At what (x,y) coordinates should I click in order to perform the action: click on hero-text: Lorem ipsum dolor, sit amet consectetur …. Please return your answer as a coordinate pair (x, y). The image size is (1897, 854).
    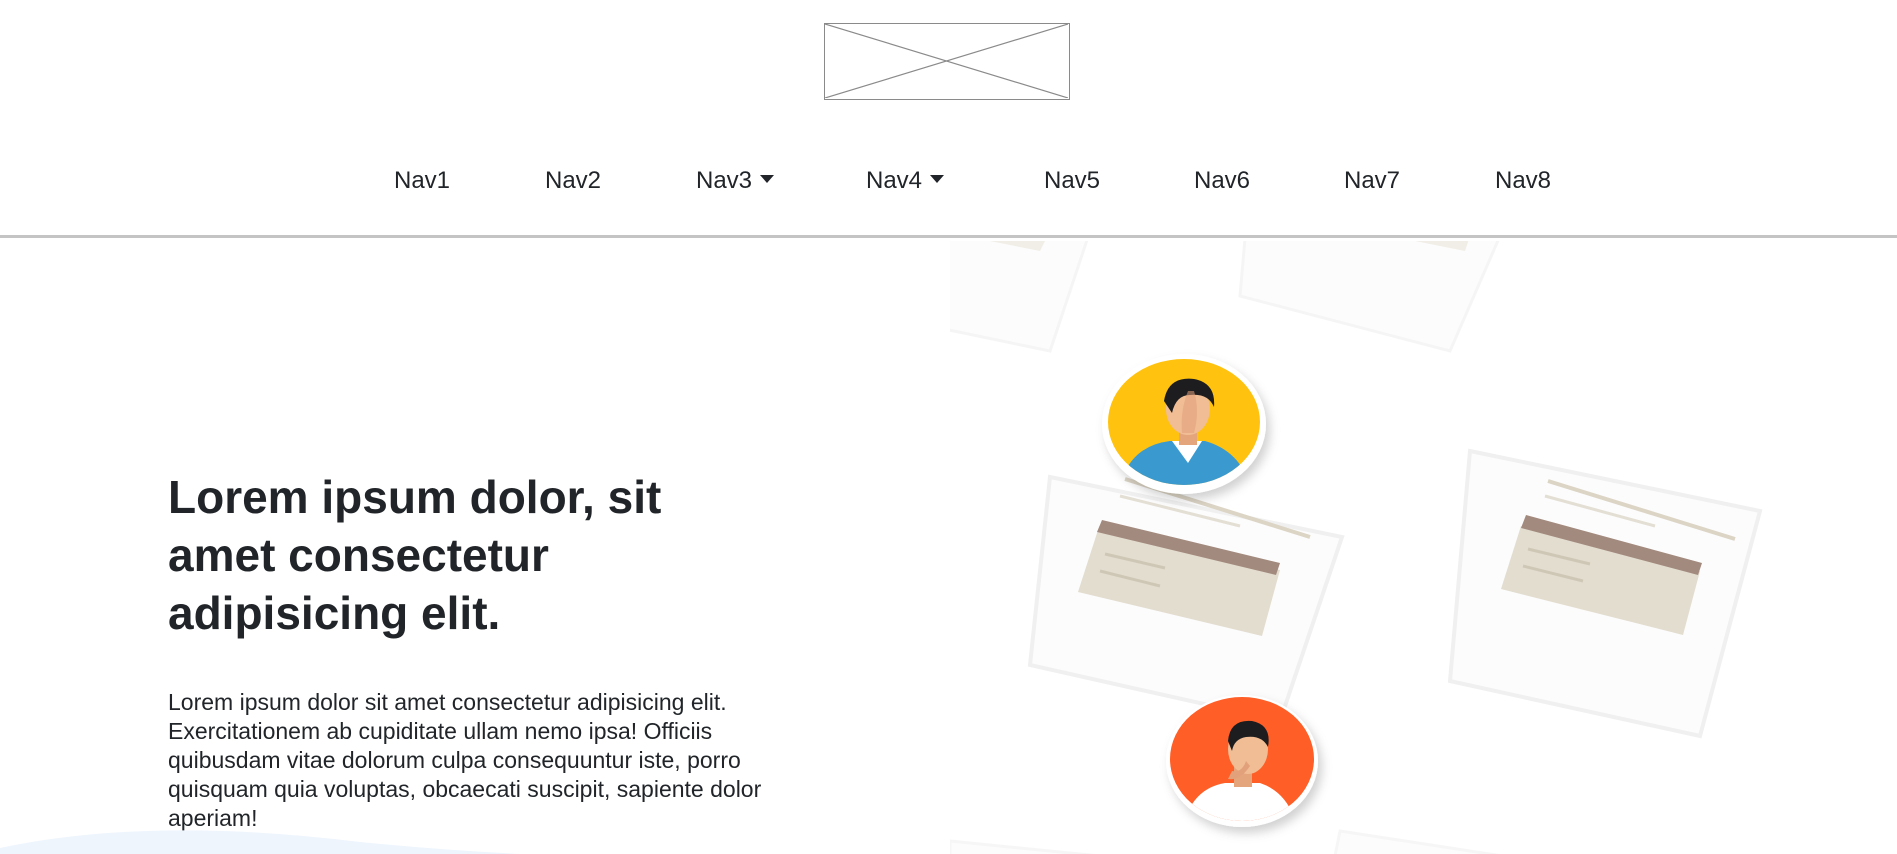
    Looking at the image, I should click on (488, 649).